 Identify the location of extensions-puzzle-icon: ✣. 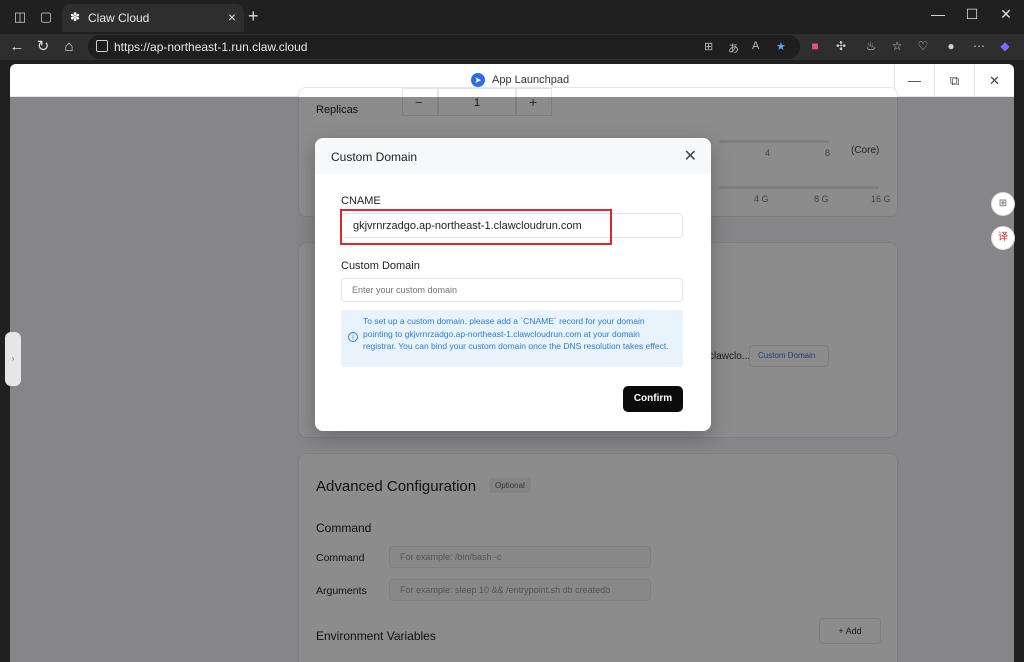
(841, 46).